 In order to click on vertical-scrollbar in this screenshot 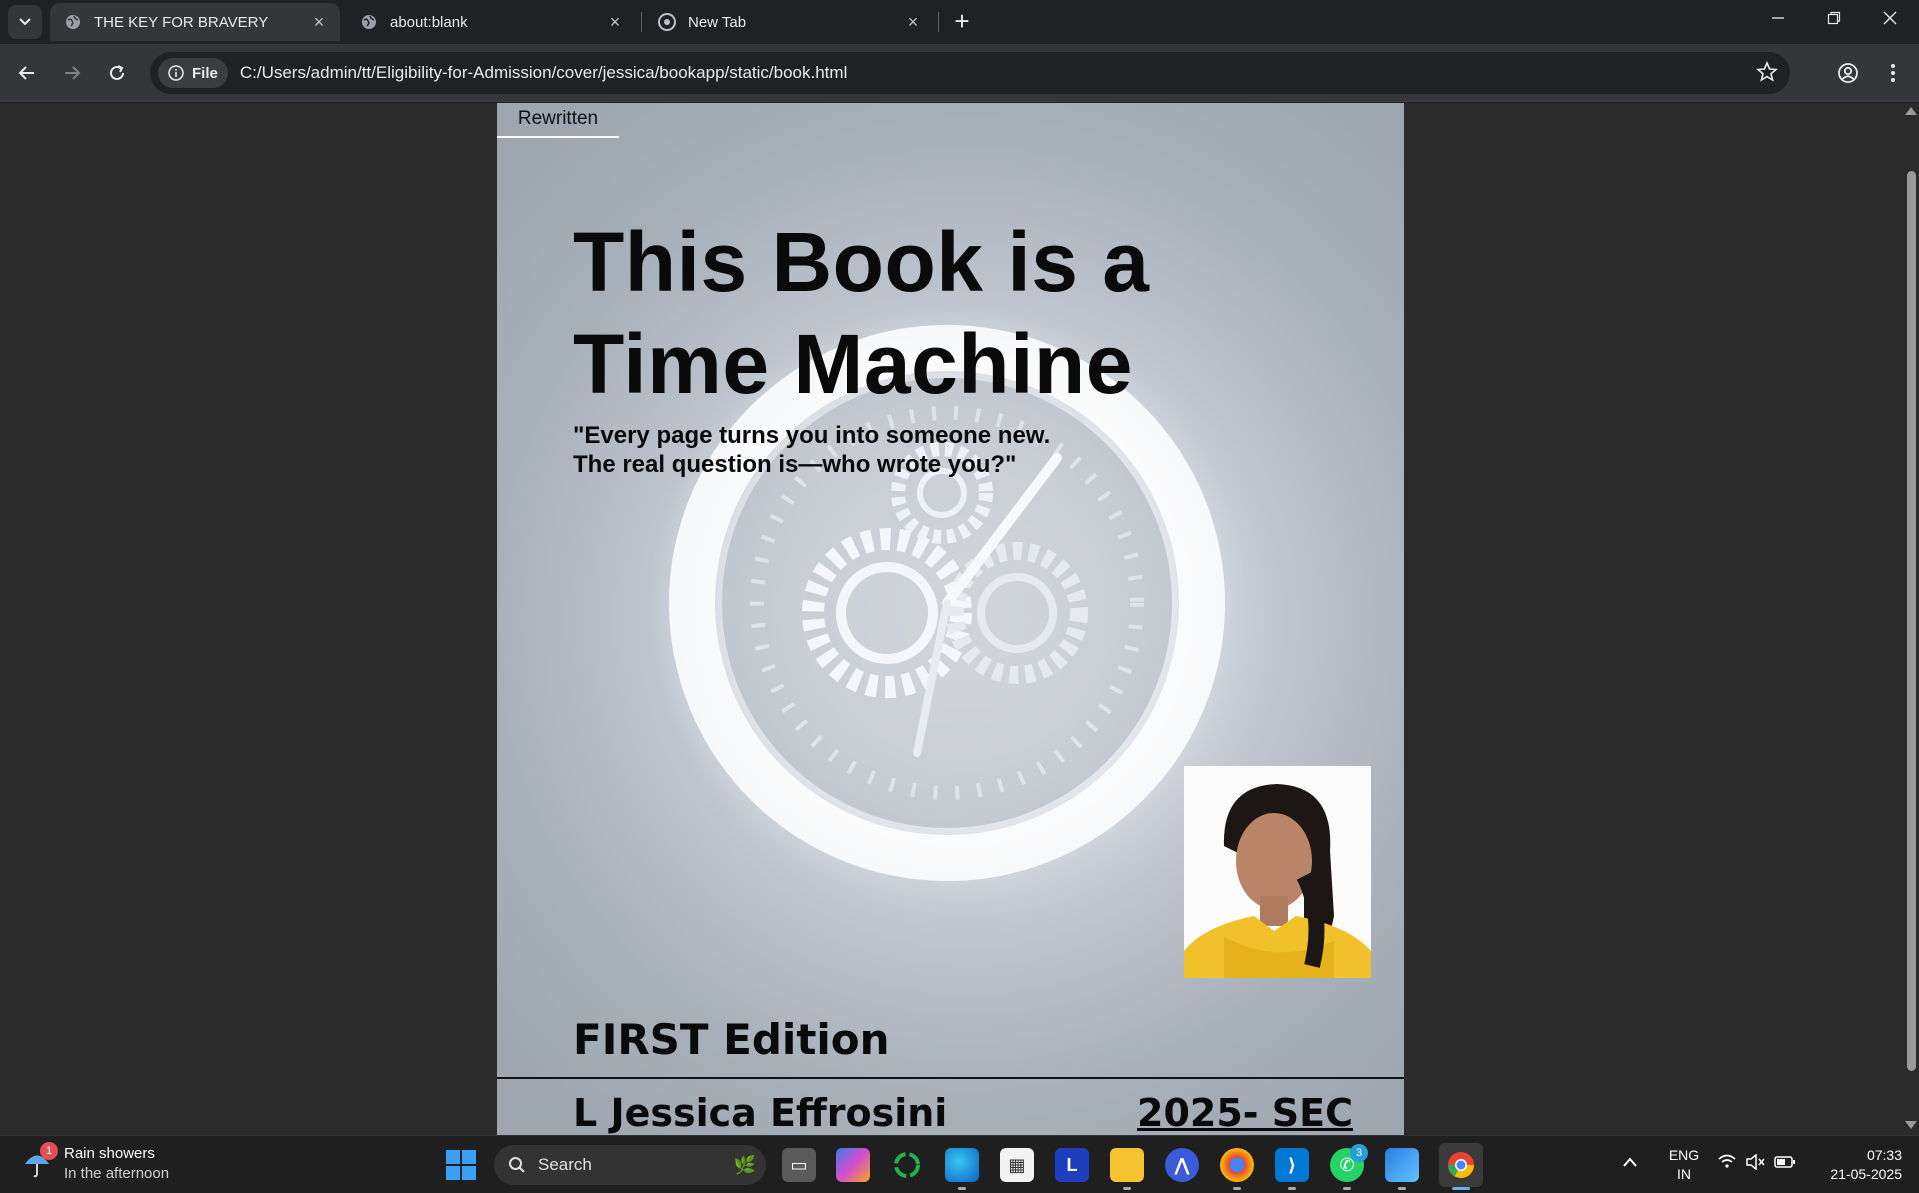, I will do `click(1911, 619)`.